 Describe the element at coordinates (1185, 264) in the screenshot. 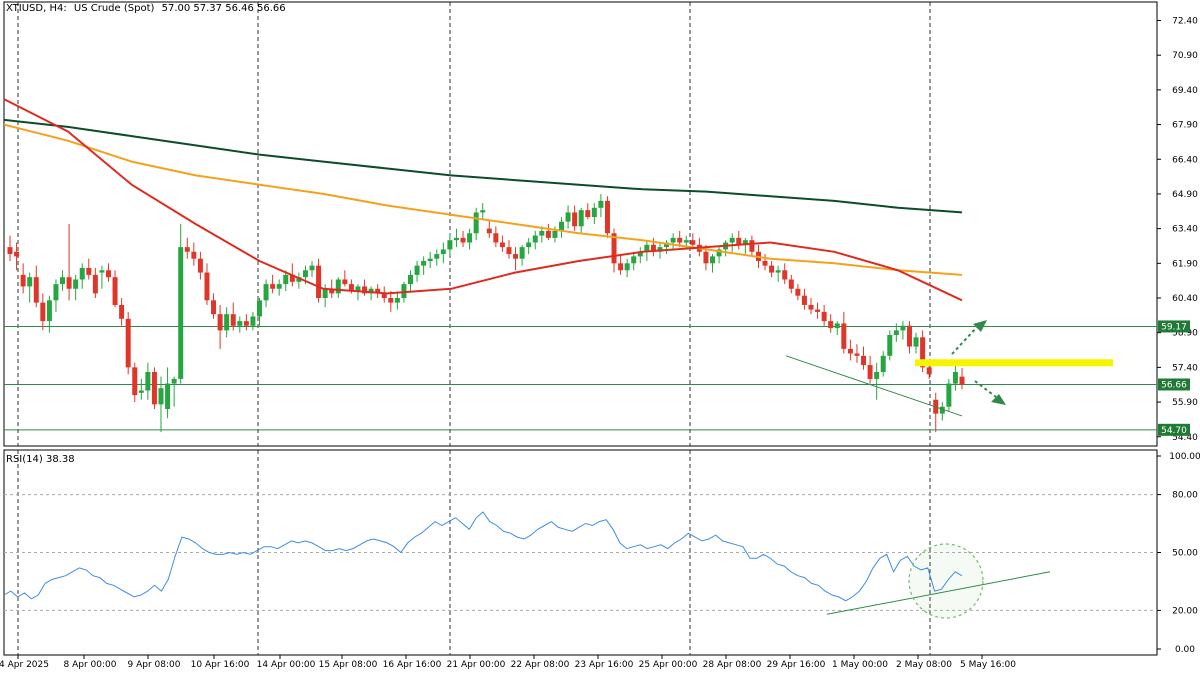

I see `price-tick-label: 61.90` at that location.